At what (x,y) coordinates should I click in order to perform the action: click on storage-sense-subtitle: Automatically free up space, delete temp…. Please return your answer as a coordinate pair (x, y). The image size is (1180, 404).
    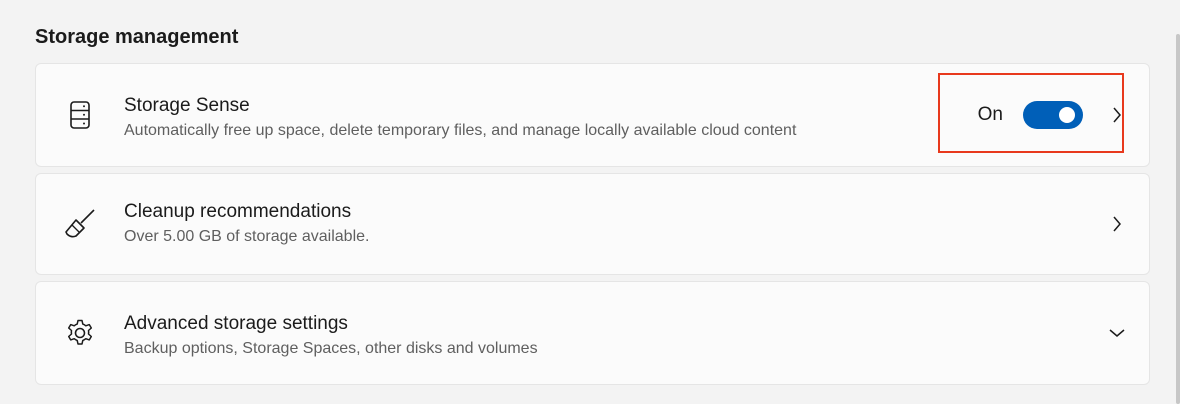
    Looking at the image, I should click on (460, 130).